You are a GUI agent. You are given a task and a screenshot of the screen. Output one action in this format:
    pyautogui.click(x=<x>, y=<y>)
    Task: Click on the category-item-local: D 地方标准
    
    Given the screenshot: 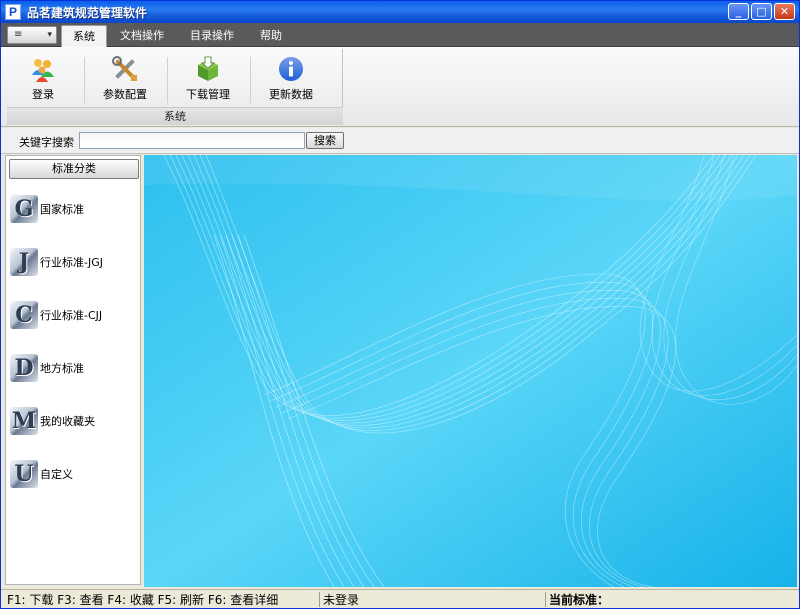 What is the action you would take?
    pyautogui.click(x=74, y=368)
    